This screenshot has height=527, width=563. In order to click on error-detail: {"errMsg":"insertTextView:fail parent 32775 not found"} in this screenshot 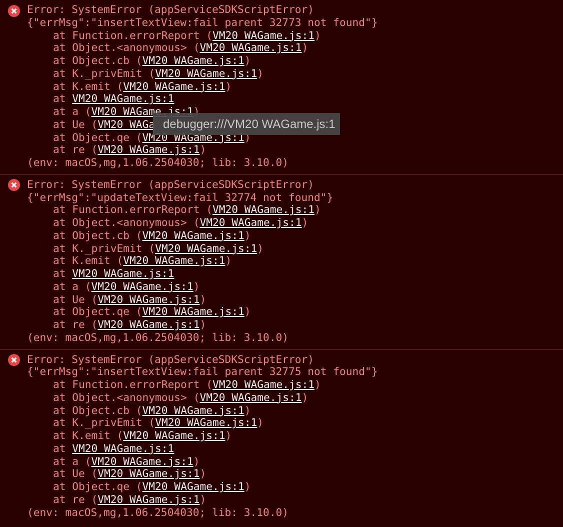, I will do `click(202, 372)`.